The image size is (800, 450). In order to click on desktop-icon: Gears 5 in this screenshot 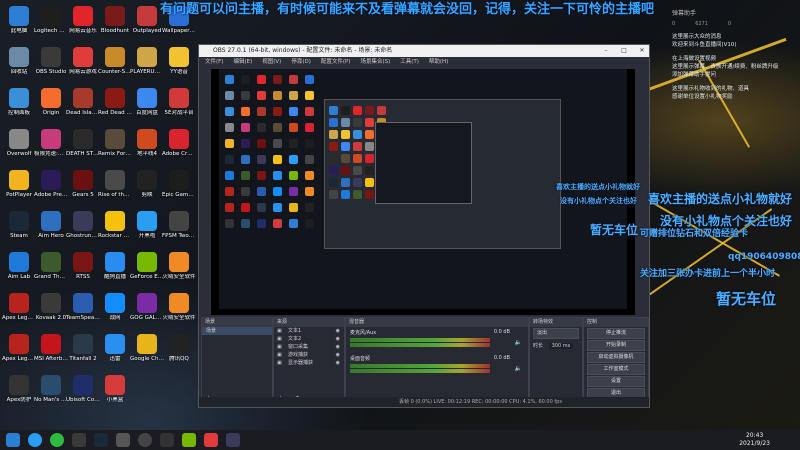, I will do `click(83, 184)`.